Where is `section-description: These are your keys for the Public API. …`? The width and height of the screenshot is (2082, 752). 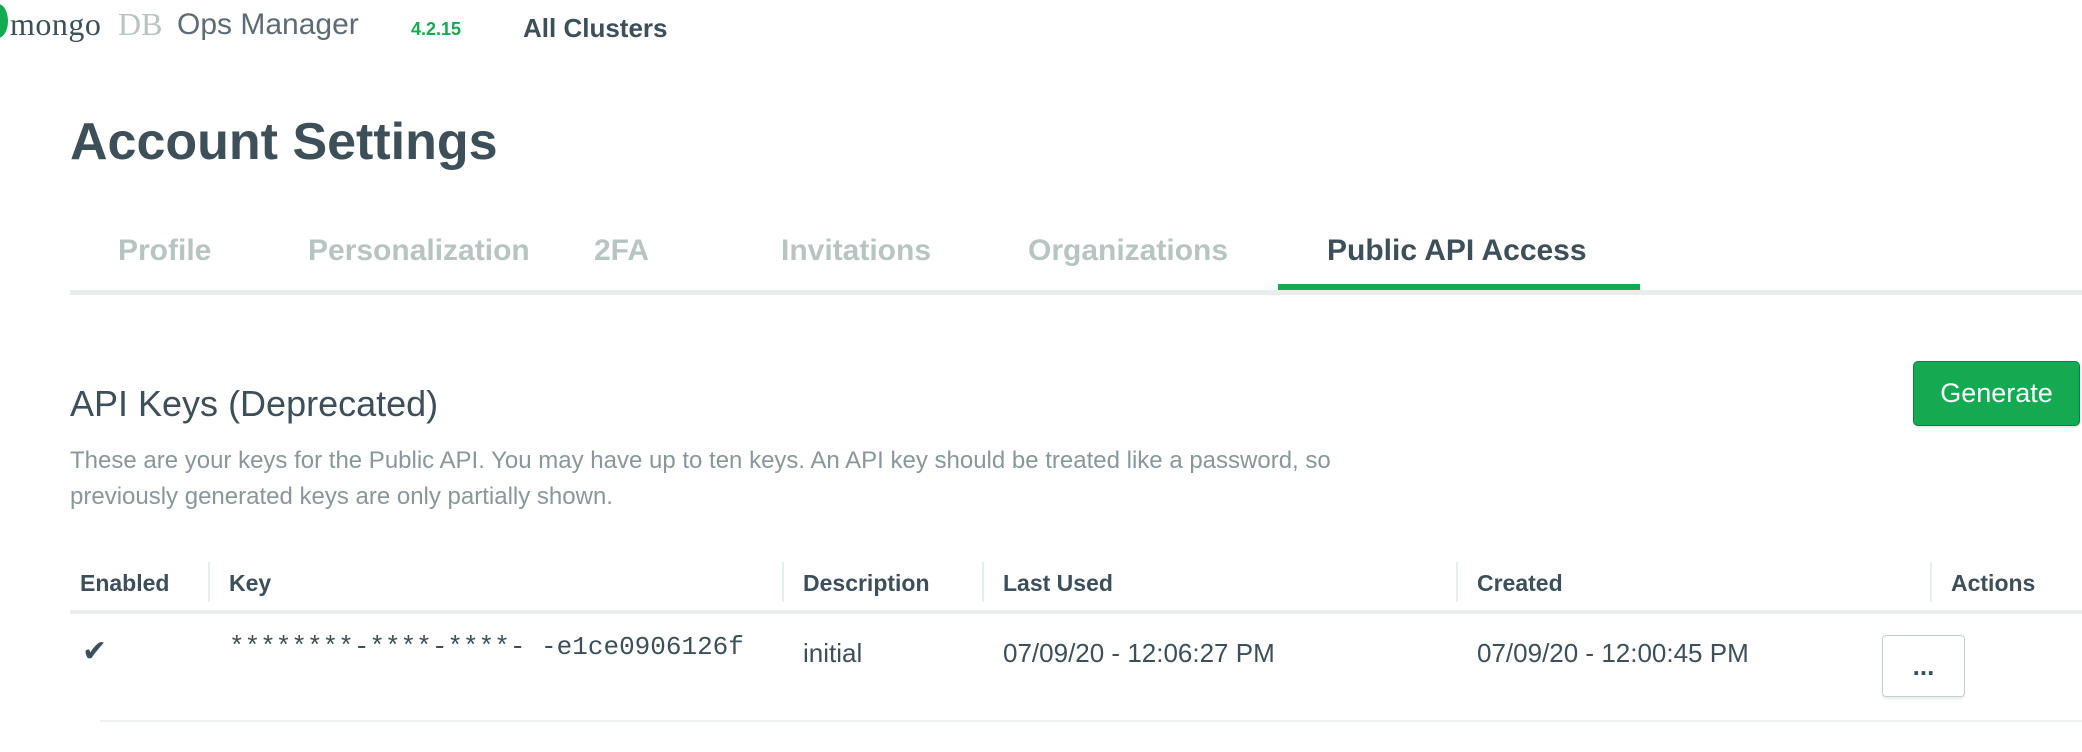 section-description: These are your keys for the Public API. … is located at coordinates (700, 478).